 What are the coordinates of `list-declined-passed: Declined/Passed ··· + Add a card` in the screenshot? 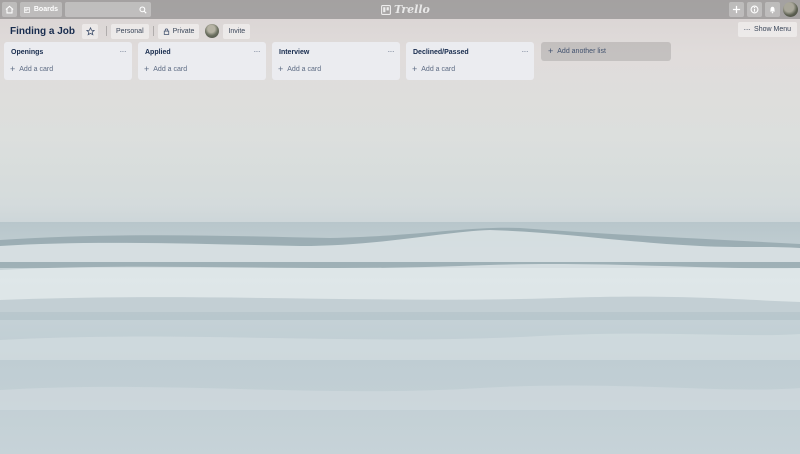 It's located at (470, 61).